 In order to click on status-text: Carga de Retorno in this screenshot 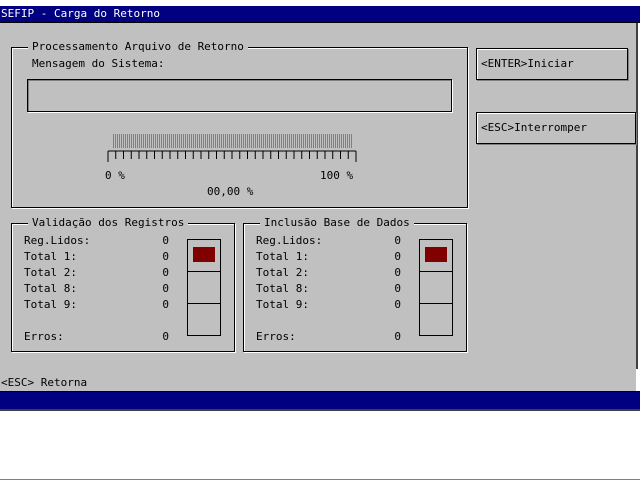, I will do `click(326, 415)`.